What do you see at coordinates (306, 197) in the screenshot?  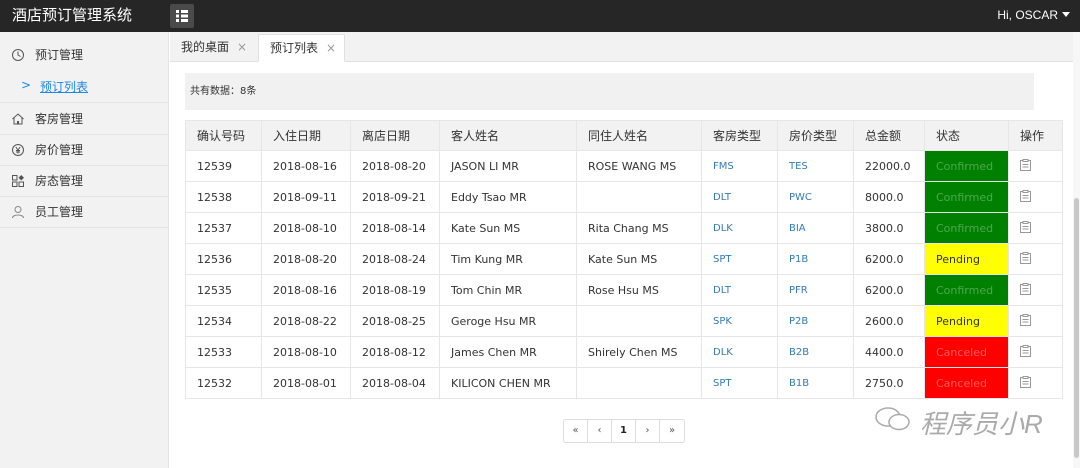 I see `cell-checkin: 2018-09-11` at bounding box center [306, 197].